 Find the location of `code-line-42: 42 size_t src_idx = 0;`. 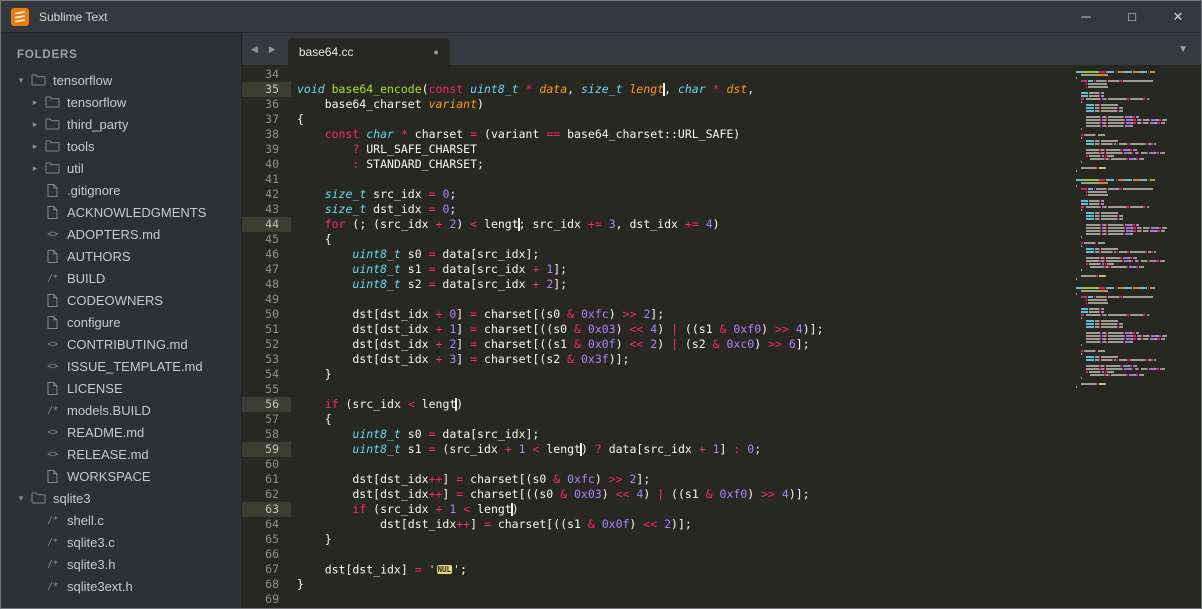

code-line-42: 42 size_t src_idx = 0; is located at coordinates (721, 194).